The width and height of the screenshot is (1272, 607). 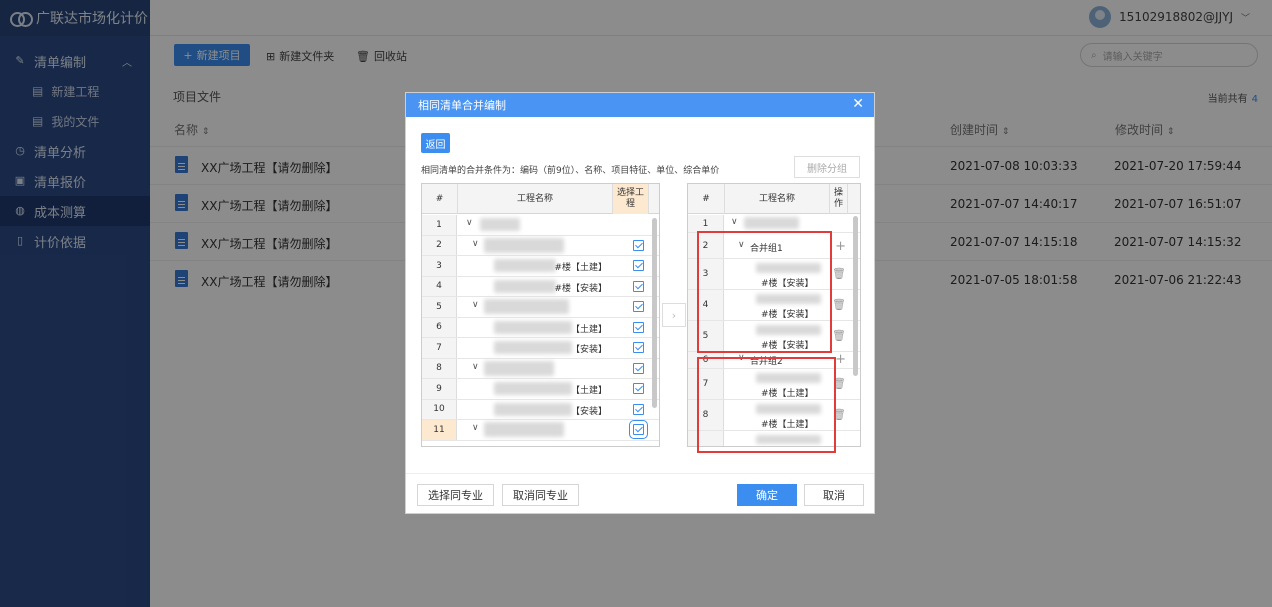 I want to click on dialog-header: 相同清单合并编制 ✕, so click(x=640, y=105).